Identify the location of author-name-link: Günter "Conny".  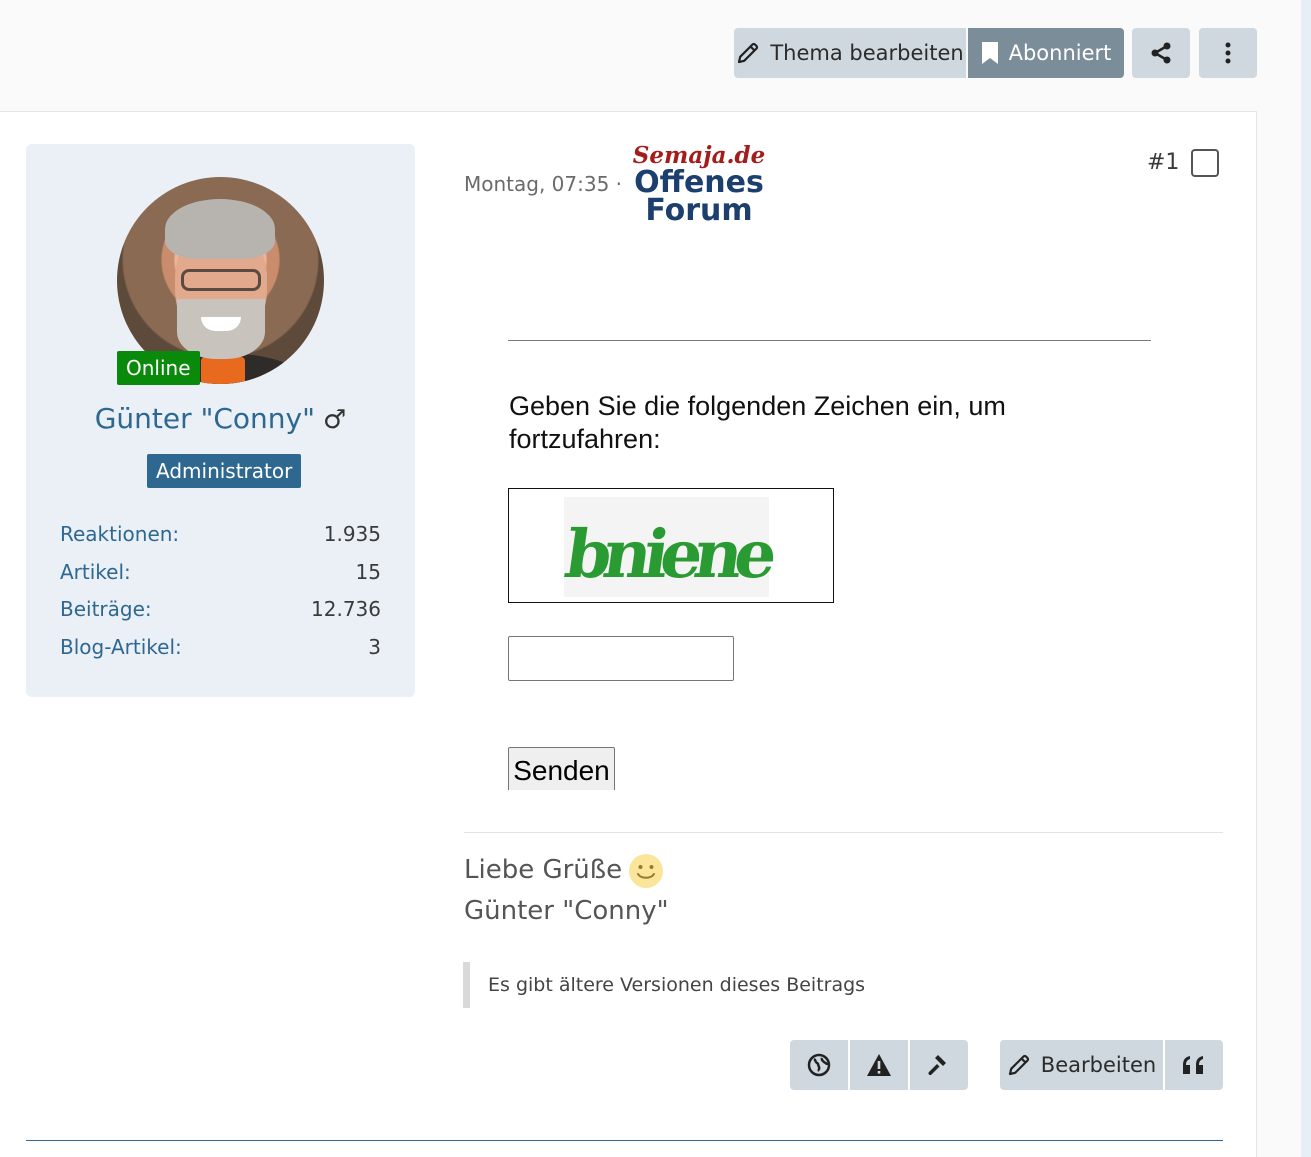
(205, 418).